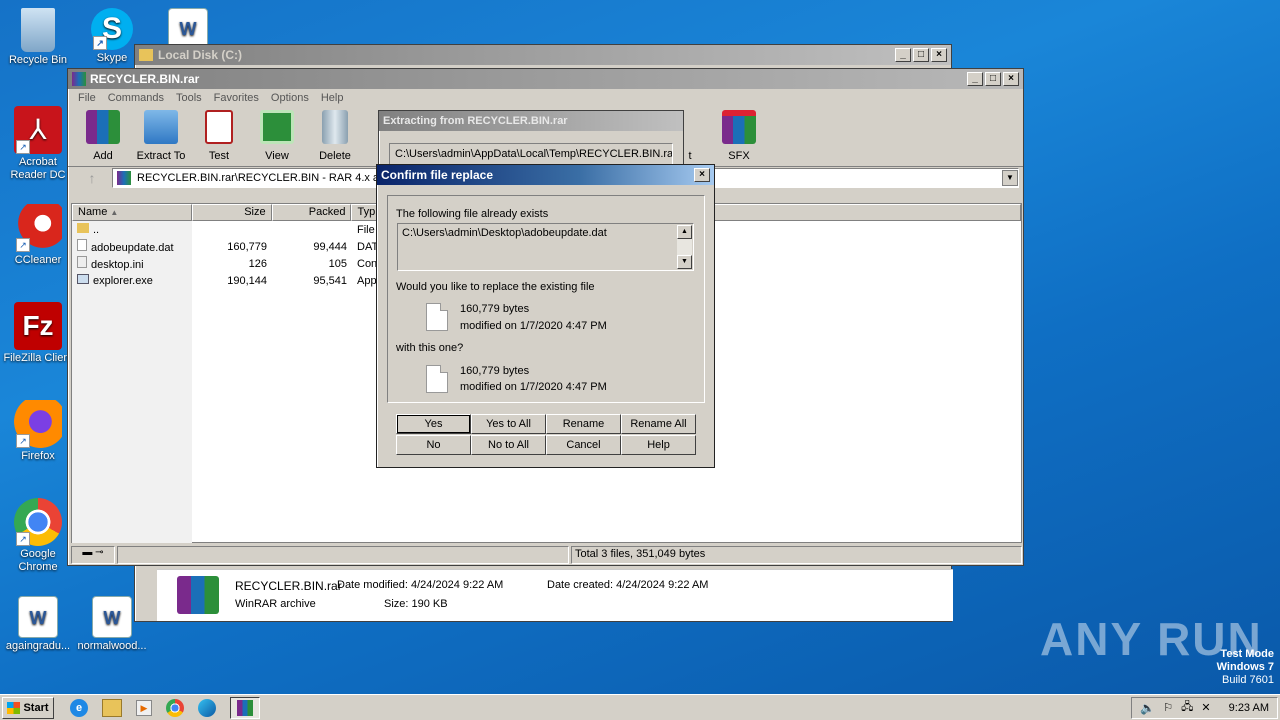 This screenshot has height=720, width=1280. Describe the element at coordinates (533, 326) in the screenshot. I see `existing-modified: modified on 1/7/2020 4:47 PM` at that location.